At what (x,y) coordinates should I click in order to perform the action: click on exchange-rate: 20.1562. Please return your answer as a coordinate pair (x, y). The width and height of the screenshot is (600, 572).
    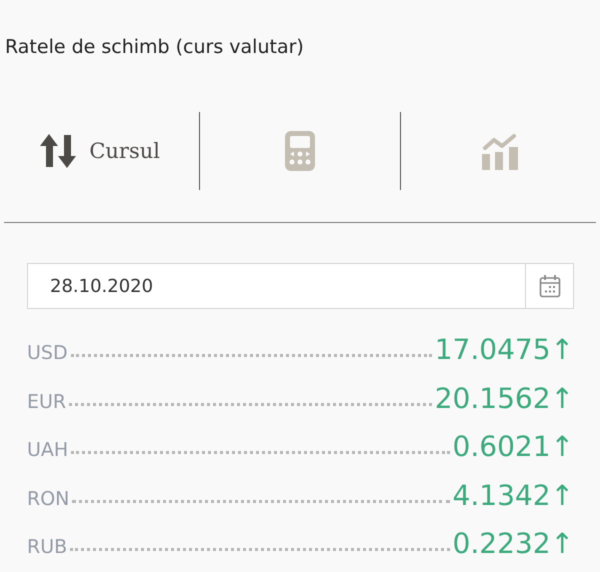
    Looking at the image, I should click on (492, 398).